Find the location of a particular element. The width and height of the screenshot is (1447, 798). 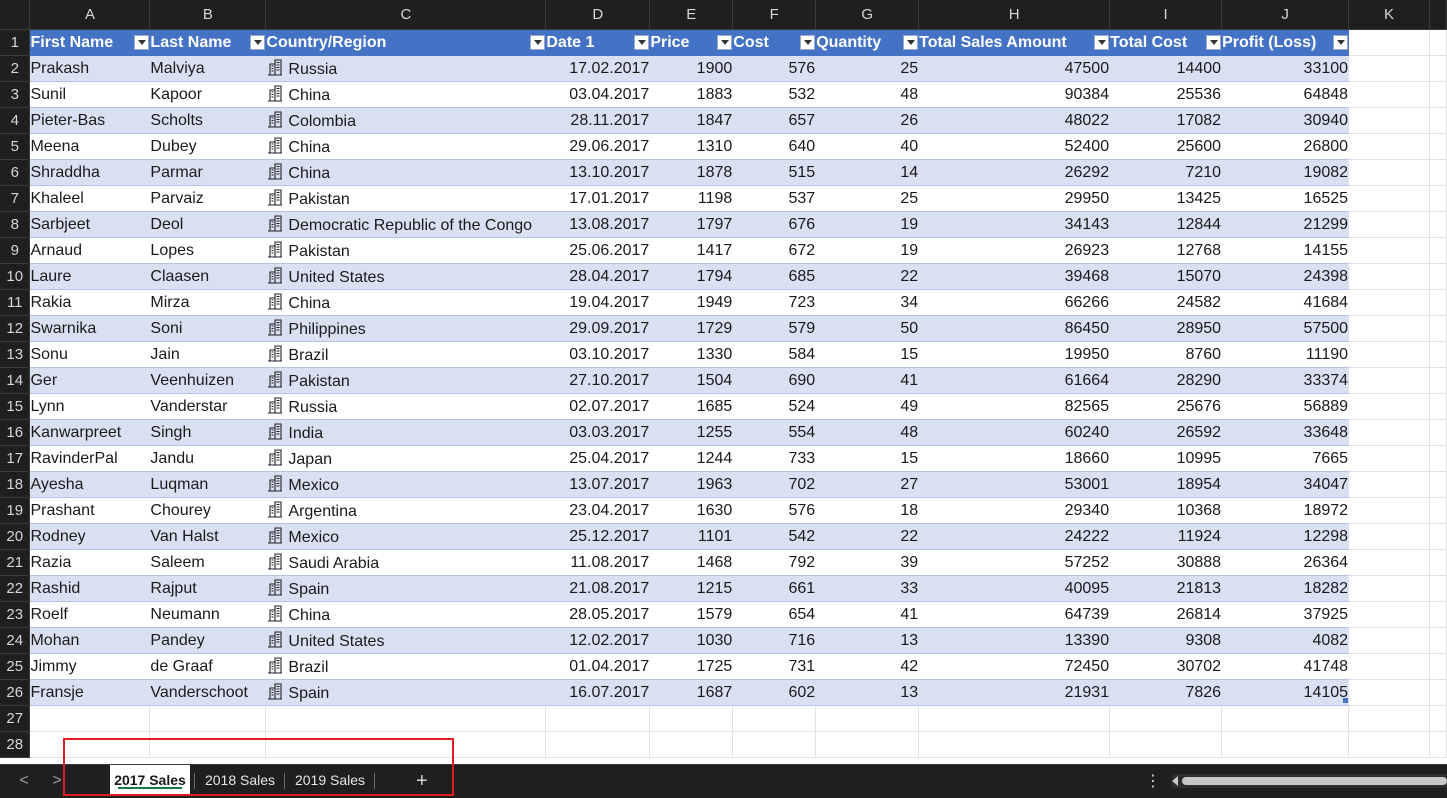

table-cell: 86450 is located at coordinates (1014, 328).